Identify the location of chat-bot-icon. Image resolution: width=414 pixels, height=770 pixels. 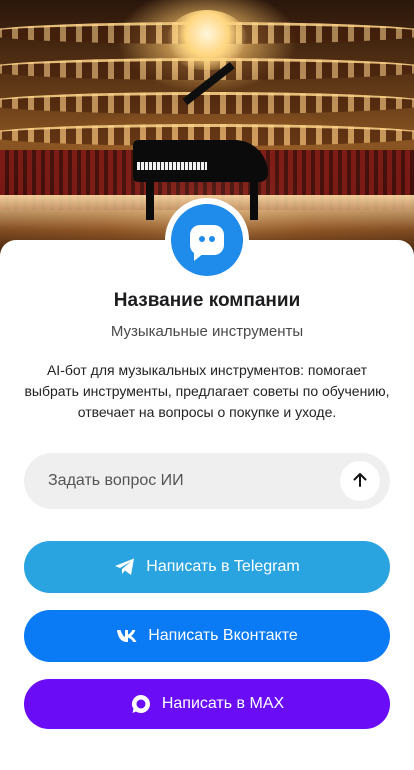
(207, 243).